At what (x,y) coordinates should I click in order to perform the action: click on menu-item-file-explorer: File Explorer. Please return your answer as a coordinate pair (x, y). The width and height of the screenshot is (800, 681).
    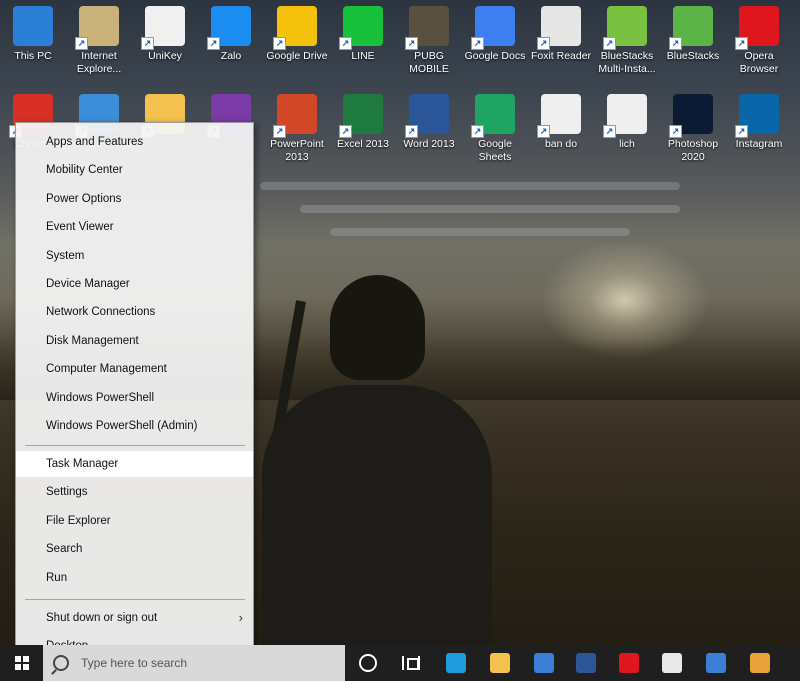
    Looking at the image, I should click on (134, 521).